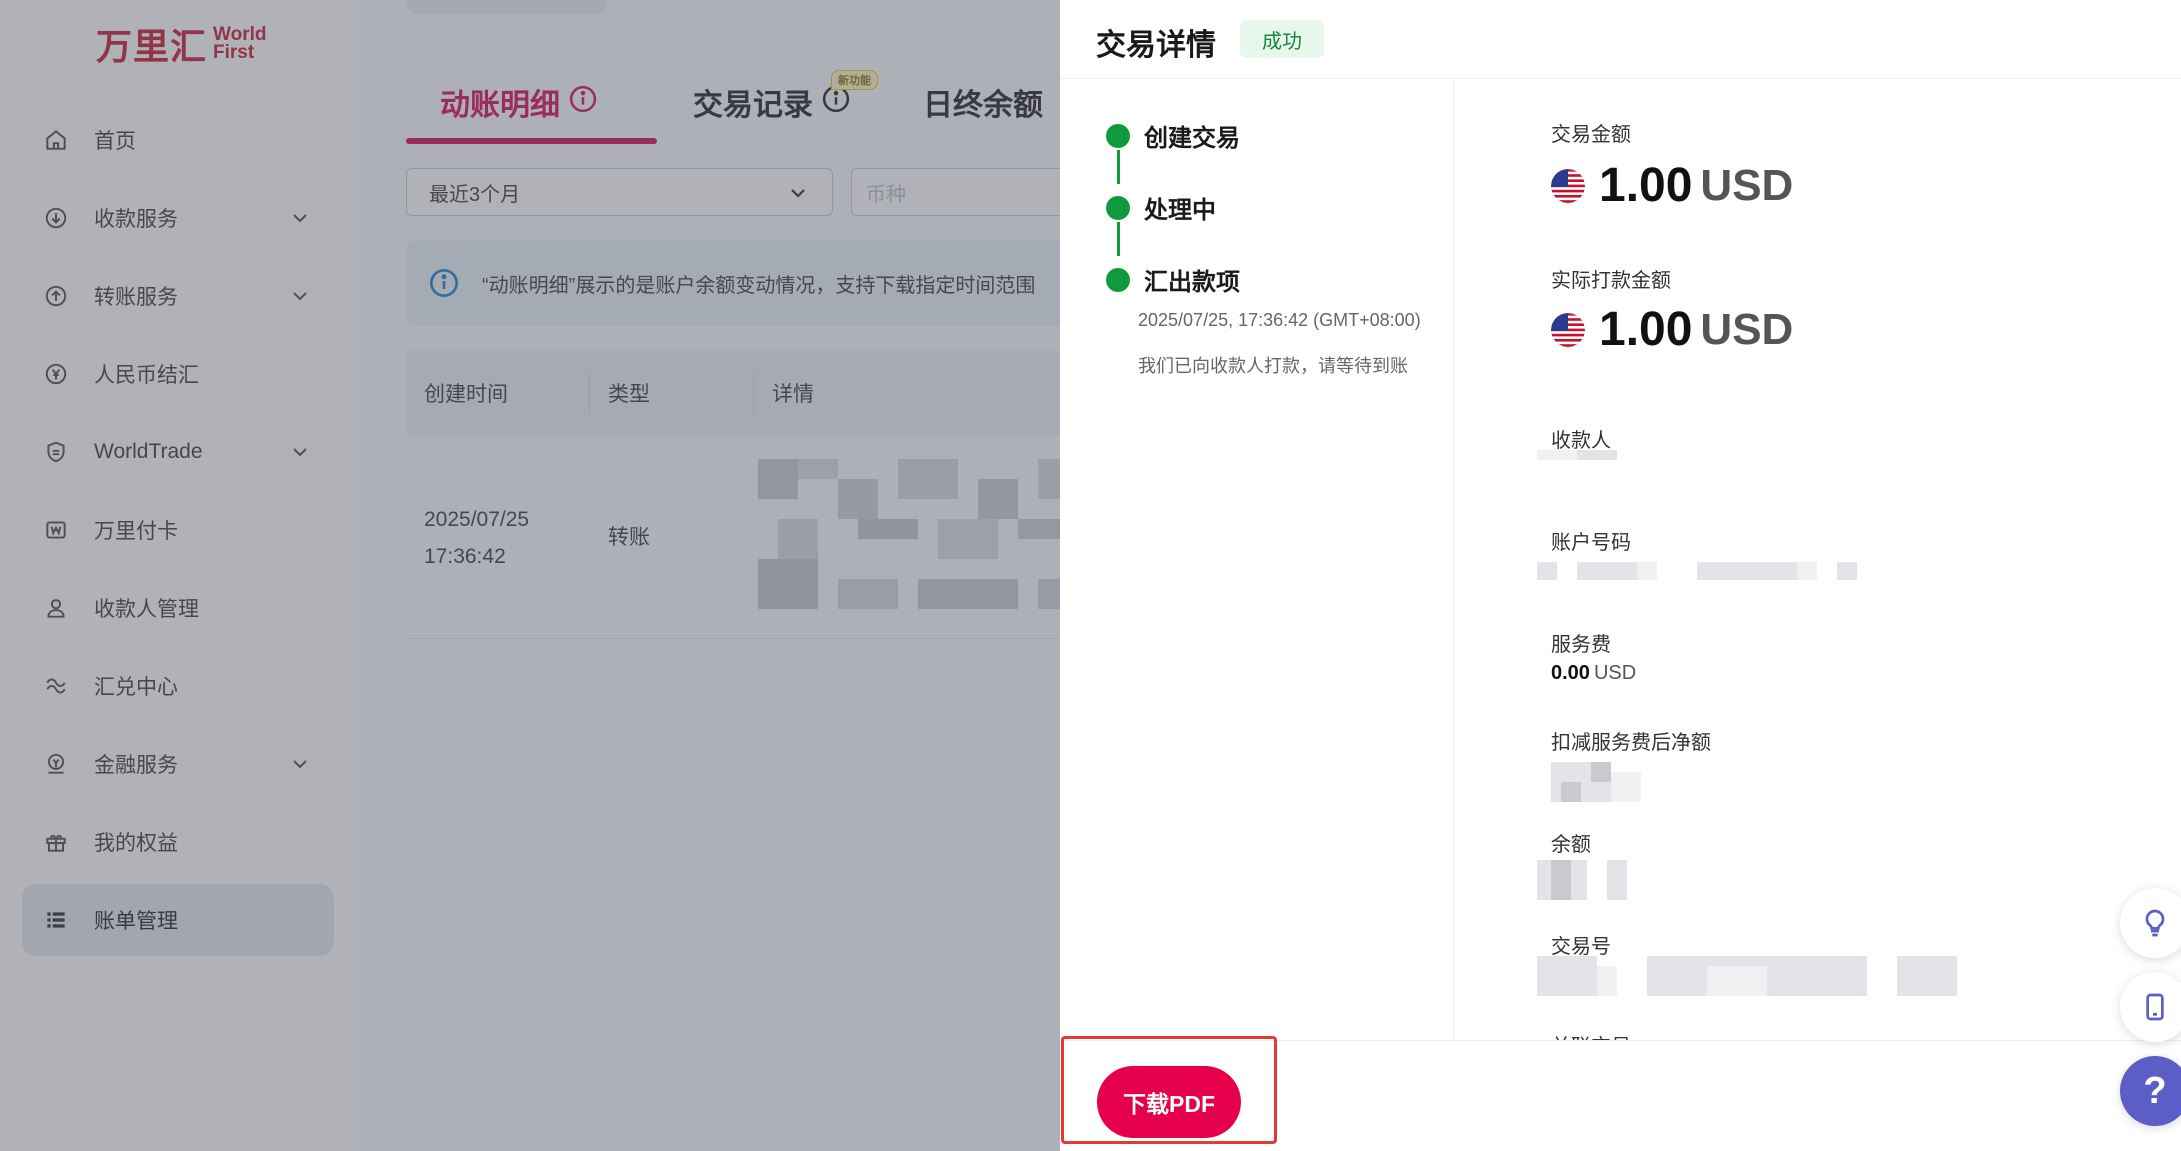 This screenshot has width=2181, height=1151. Describe the element at coordinates (1279, 320) in the screenshot. I see `timeline-timestamp: 2025/07/25, 17:36:42 (GMT+08:00)` at that location.